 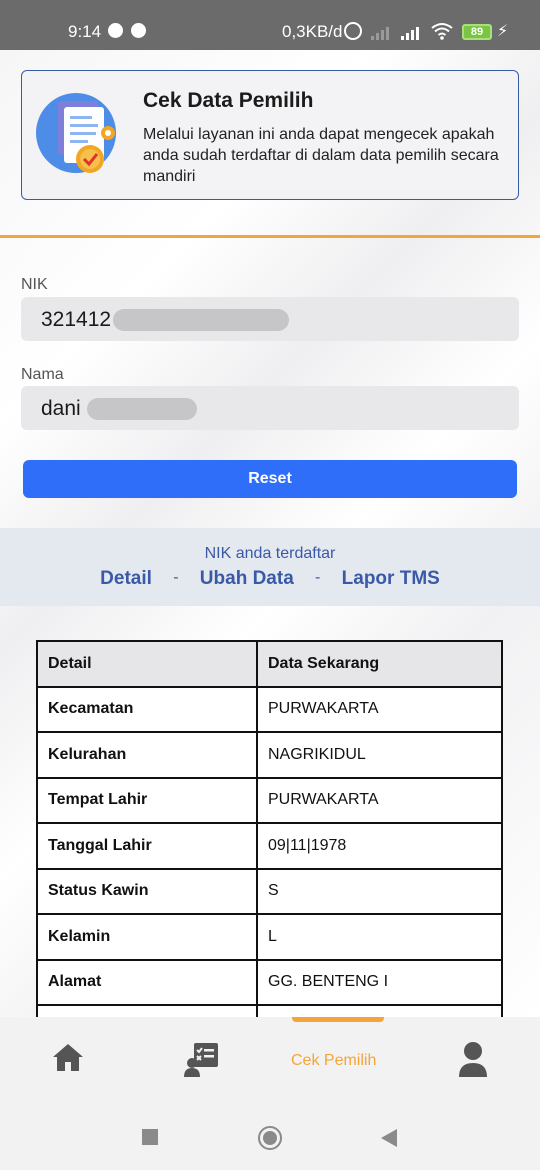 I want to click on table-row: Kelamin L, so click(x=269, y=937).